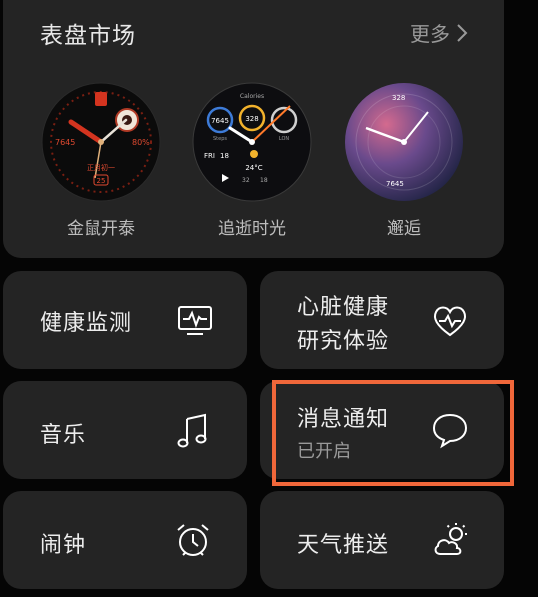 The width and height of the screenshot is (538, 597). I want to click on tile-notify-status: 已开启, so click(324, 451).